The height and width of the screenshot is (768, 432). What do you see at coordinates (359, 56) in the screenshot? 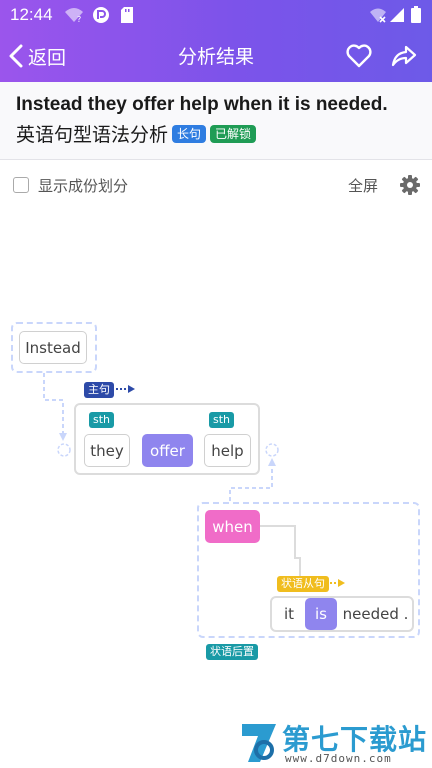
I see `heart-icon` at bounding box center [359, 56].